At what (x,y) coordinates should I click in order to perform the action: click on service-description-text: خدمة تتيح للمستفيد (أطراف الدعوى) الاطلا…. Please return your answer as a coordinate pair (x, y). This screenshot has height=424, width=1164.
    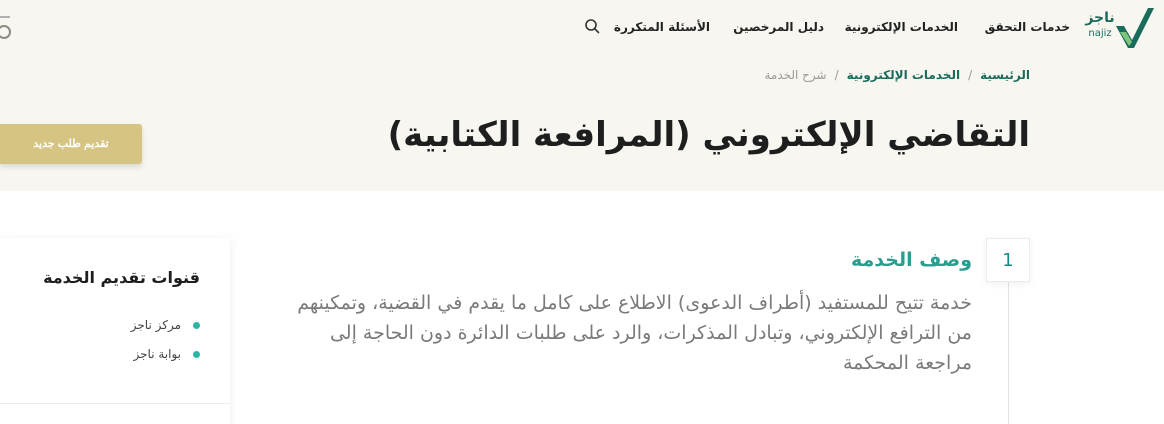
    Looking at the image, I should click on (634, 333).